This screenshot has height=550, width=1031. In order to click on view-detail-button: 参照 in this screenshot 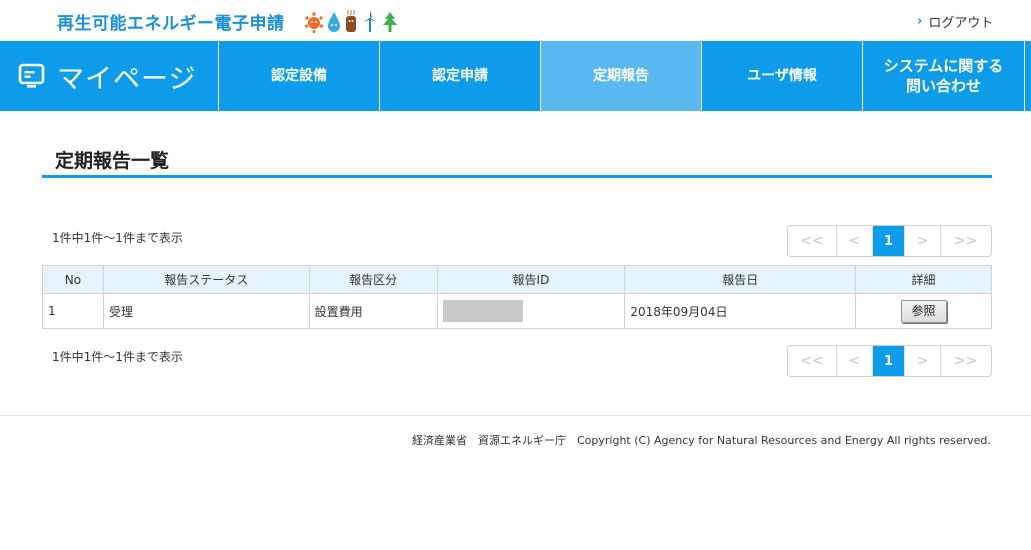, I will do `click(923, 311)`.